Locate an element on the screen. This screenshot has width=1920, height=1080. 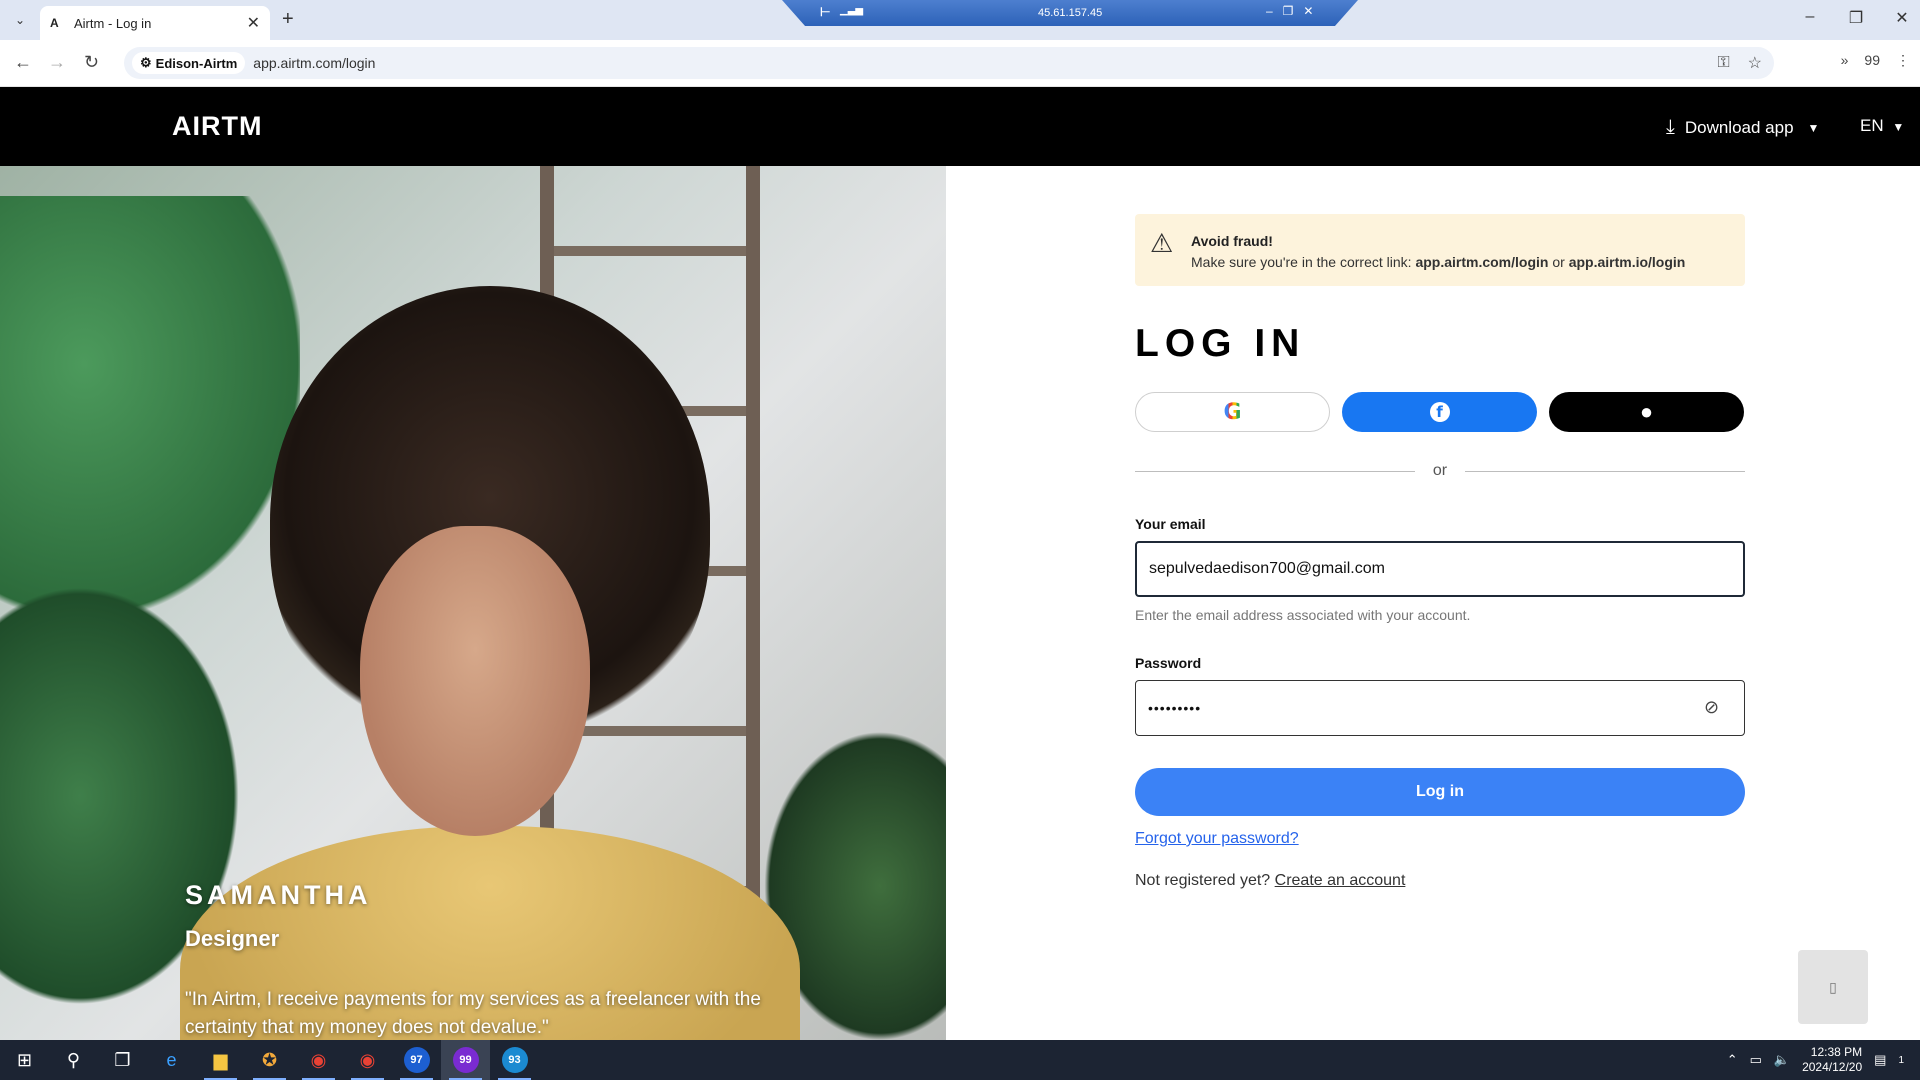
system-tray: ⌃ ▭ 🔈 12:38 PM 2024/12/20 ▤ 1 is located at coordinates (1823, 1060).